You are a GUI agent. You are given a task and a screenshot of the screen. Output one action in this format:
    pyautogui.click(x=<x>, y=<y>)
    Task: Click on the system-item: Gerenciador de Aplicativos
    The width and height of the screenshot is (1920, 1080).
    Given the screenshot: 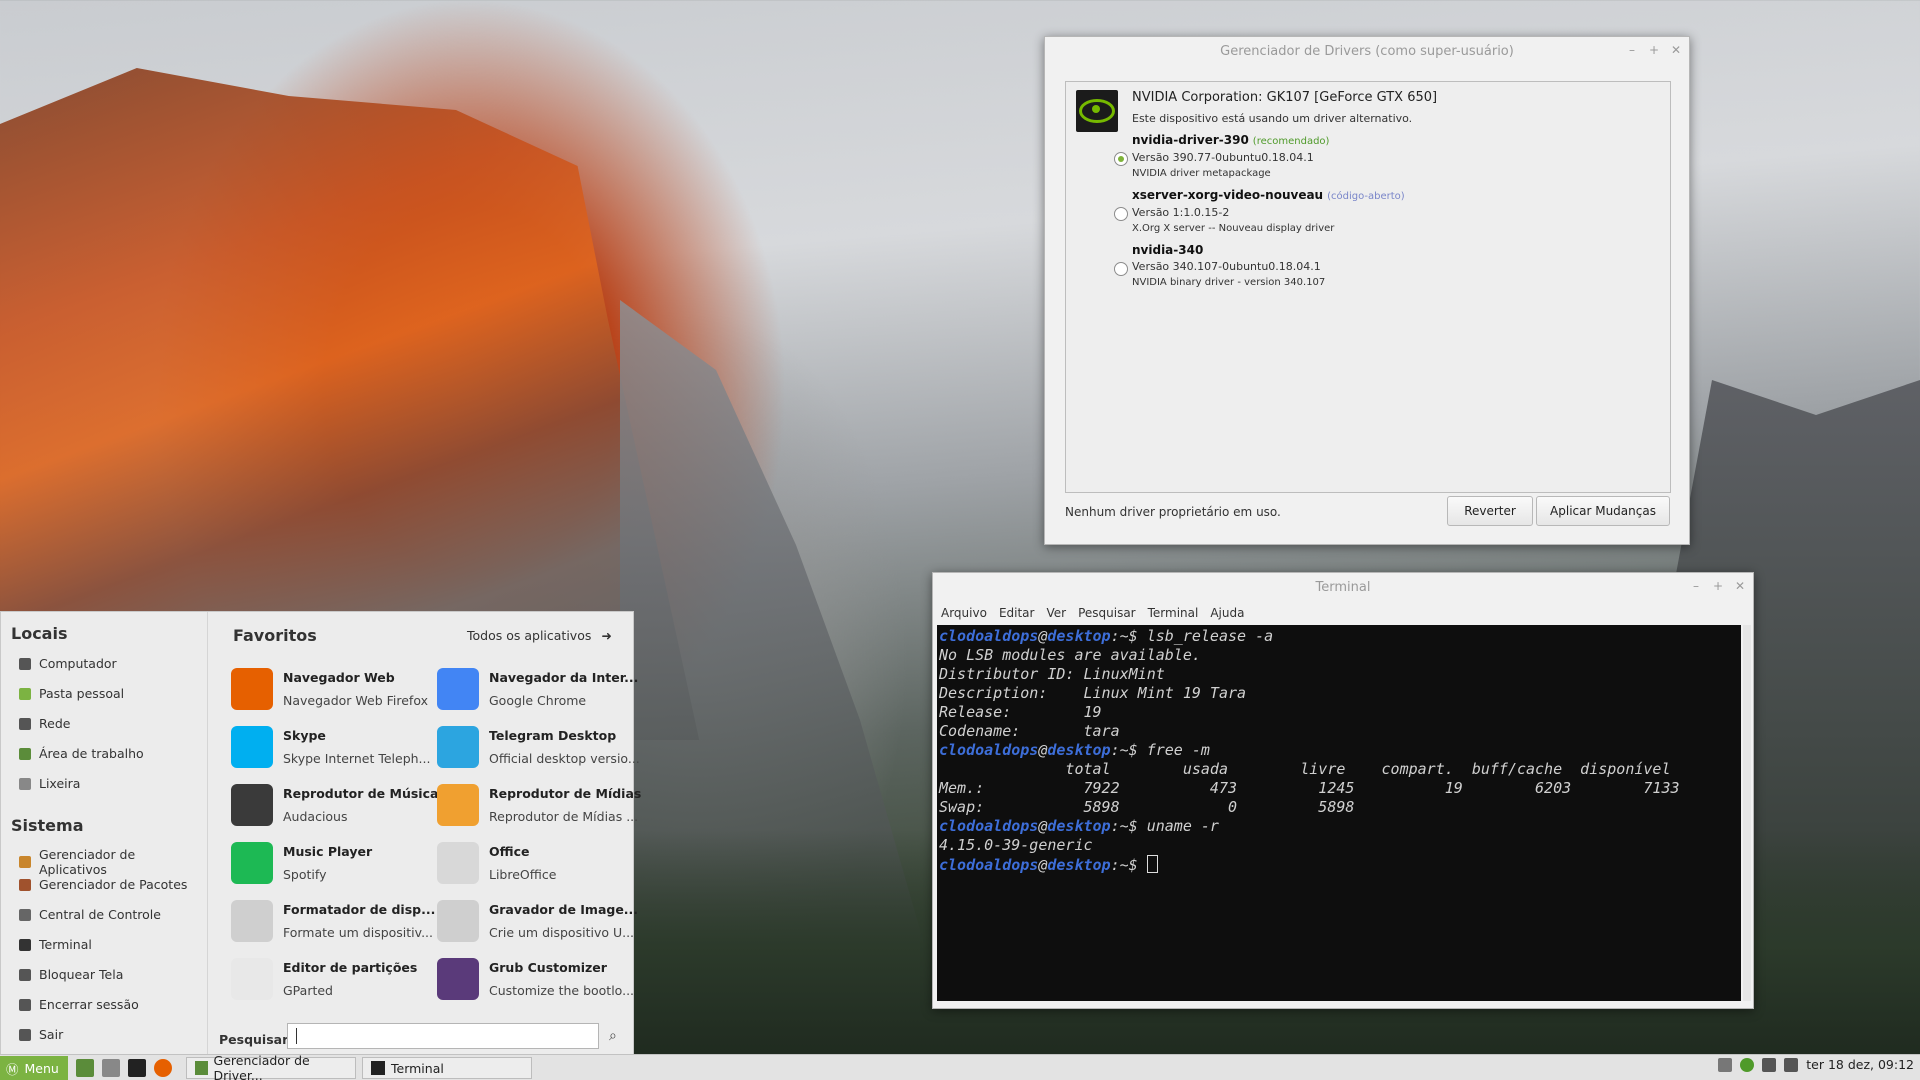 What is the action you would take?
    pyautogui.click(x=113, y=862)
    